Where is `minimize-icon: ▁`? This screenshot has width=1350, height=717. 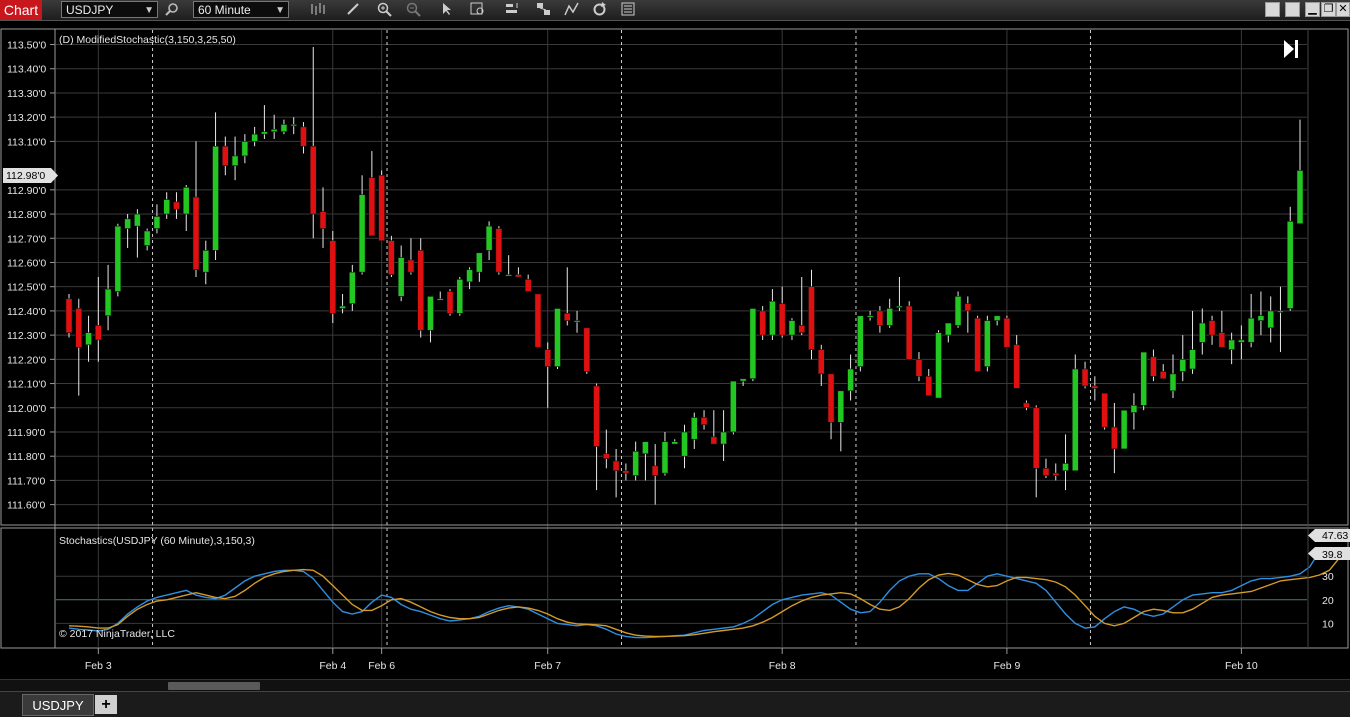 minimize-icon: ▁ is located at coordinates (1312, 9).